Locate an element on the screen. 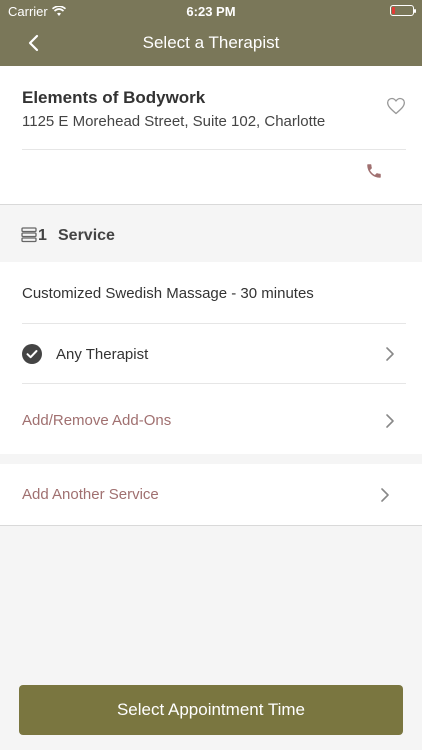  status-bar: Carrier 6:23 PM is located at coordinates (211, 11).